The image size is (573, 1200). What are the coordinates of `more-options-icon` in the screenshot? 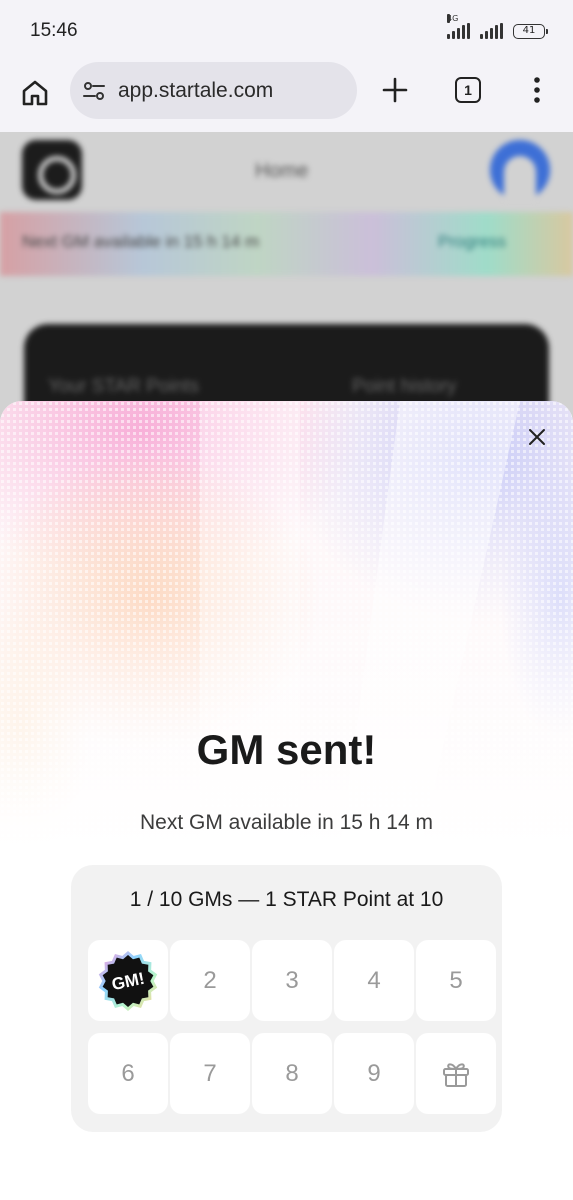 It's located at (537, 90).